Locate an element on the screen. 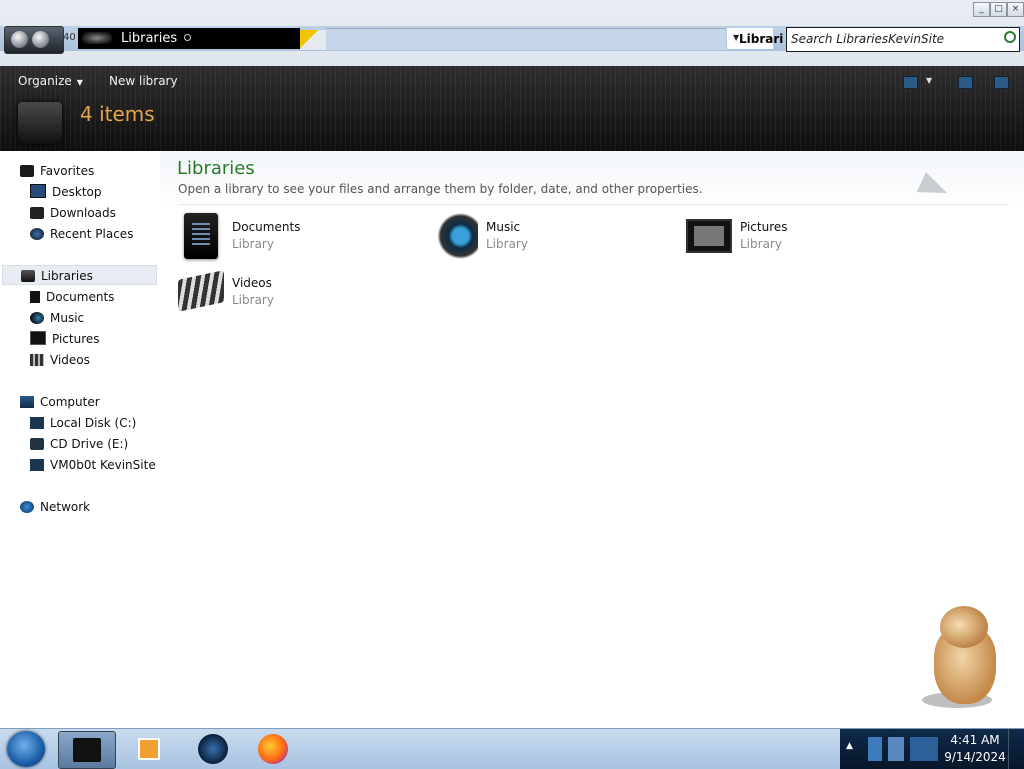  network-icon is located at coordinates (27, 507).